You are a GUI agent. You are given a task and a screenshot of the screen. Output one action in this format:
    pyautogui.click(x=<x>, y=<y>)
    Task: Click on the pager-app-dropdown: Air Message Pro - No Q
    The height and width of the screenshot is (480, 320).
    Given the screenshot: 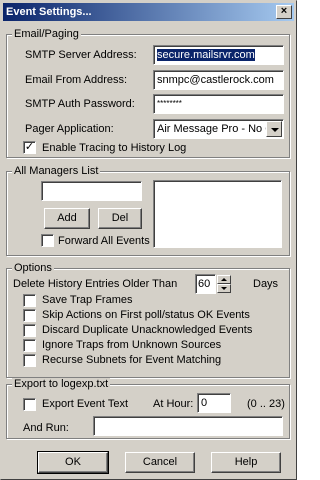 What is the action you would take?
    pyautogui.click(x=218, y=129)
    